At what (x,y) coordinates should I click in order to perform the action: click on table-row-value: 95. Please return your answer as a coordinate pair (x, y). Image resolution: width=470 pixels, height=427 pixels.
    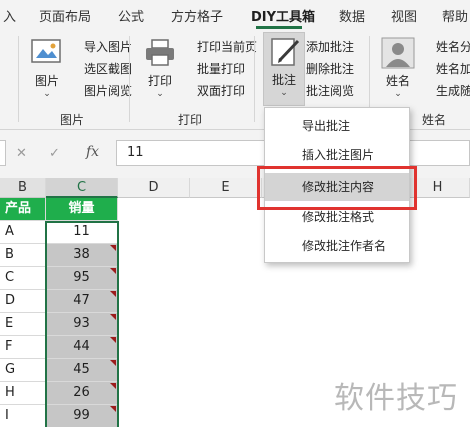
    Looking at the image, I should click on (82, 278).